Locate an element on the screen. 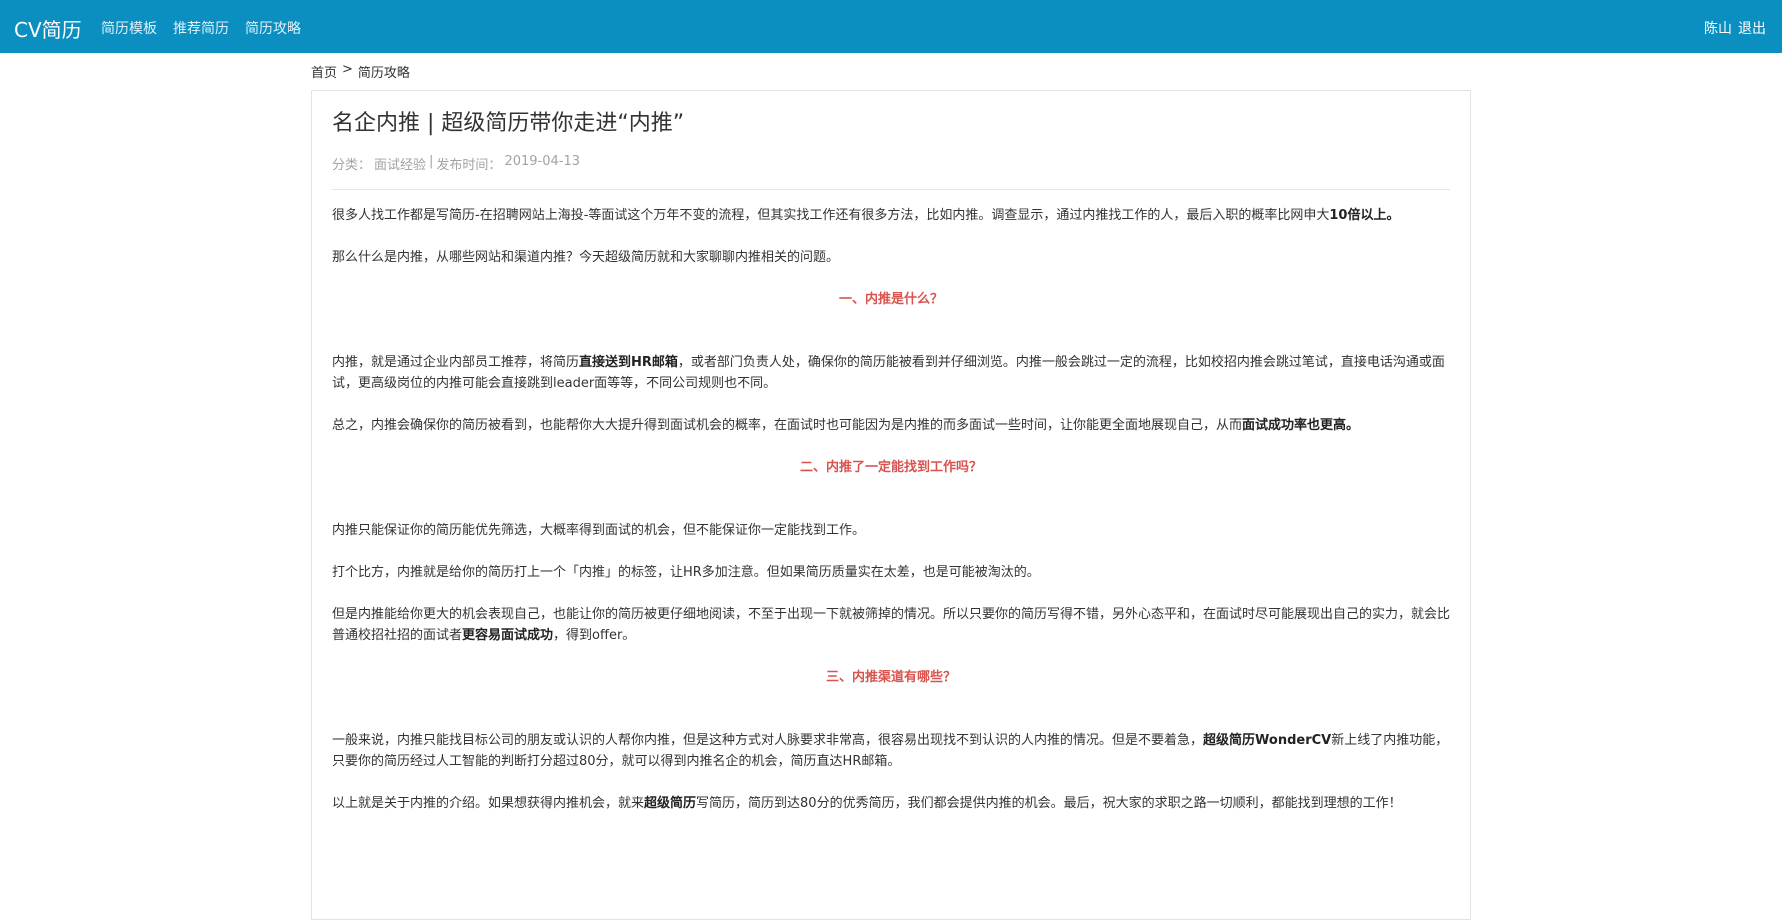  paragraph-emphasis: 面试成功率也更高。 is located at coordinates (1301, 425).